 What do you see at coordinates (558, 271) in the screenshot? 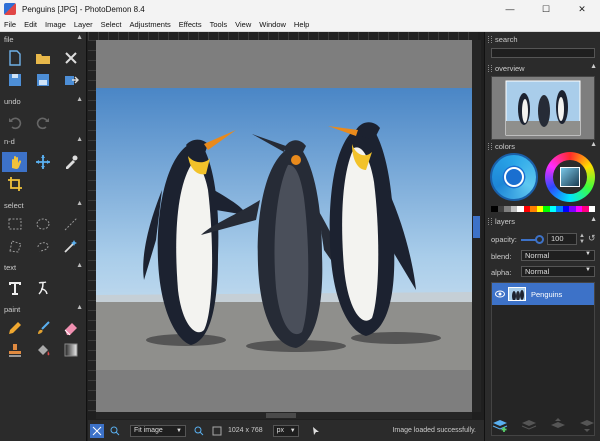
I see `alpha-mode-select: Normal ▼` at bounding box center [558, 271].